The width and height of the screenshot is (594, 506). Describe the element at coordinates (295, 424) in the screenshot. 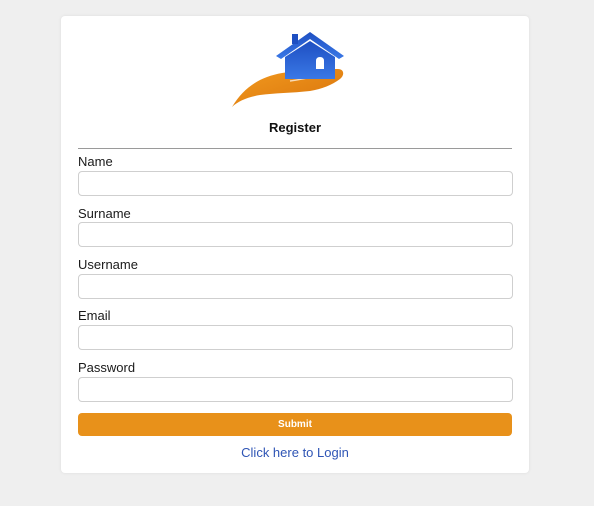

I see `submit-button: Submit` at that location.